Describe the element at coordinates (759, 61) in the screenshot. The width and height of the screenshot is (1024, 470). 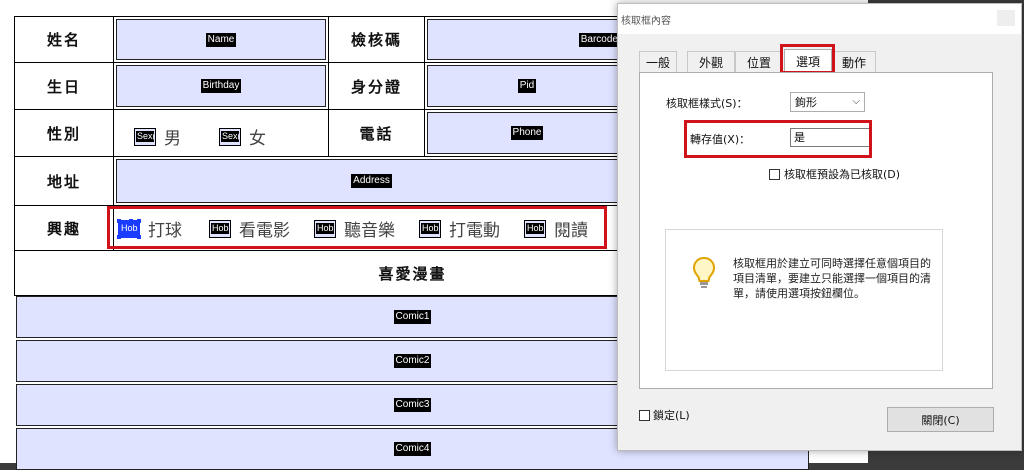
I see `tab-position: 位置` at that location.